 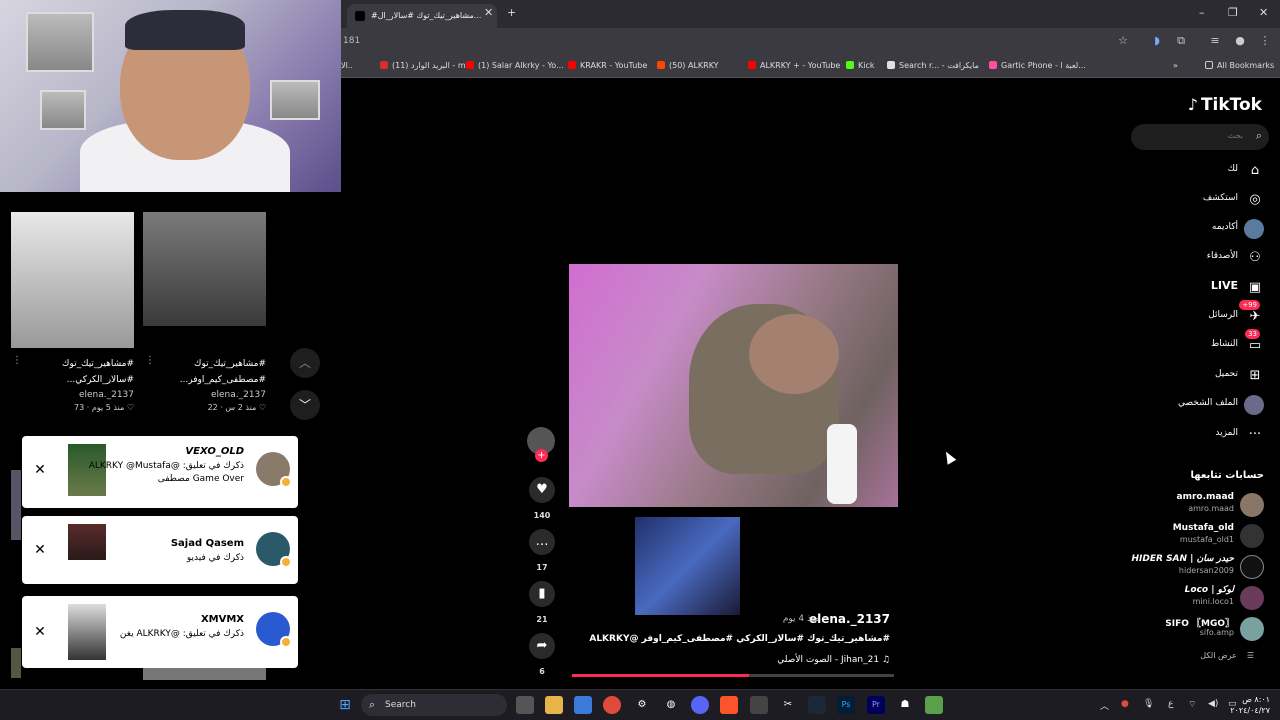 I want to click on url-field: 181, so click(x=351, y=41).